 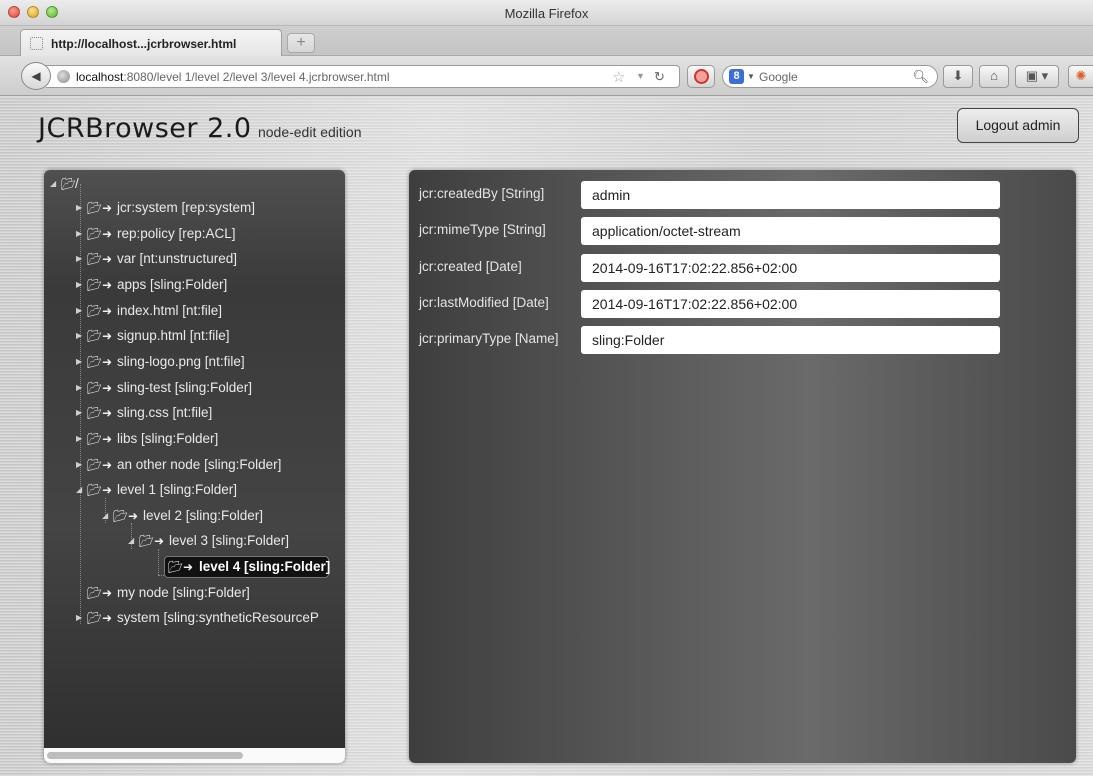 I want to click on tree-node-label: system [sling:syntheticResourceP, so click(x=218, y=617).